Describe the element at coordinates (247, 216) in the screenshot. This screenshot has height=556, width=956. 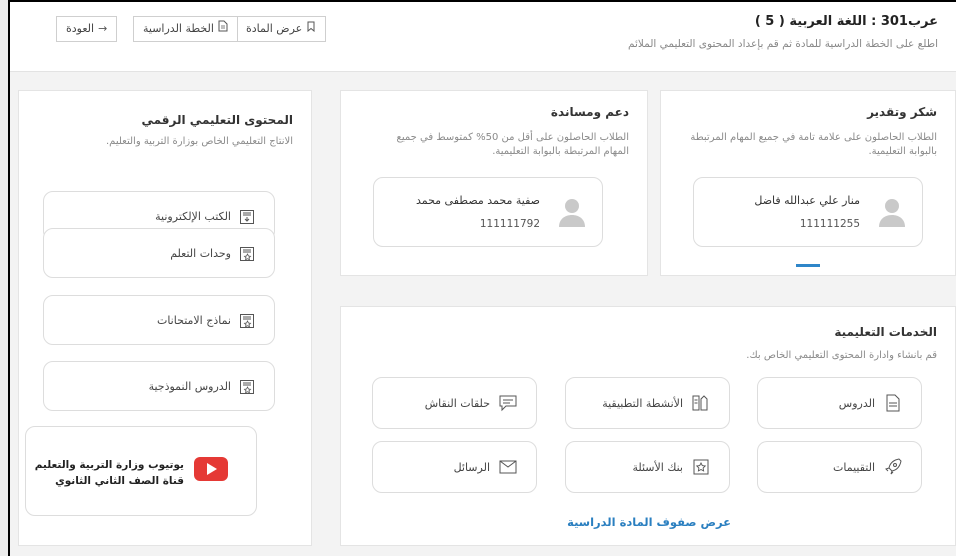
I see `ebook-icon` at that location.